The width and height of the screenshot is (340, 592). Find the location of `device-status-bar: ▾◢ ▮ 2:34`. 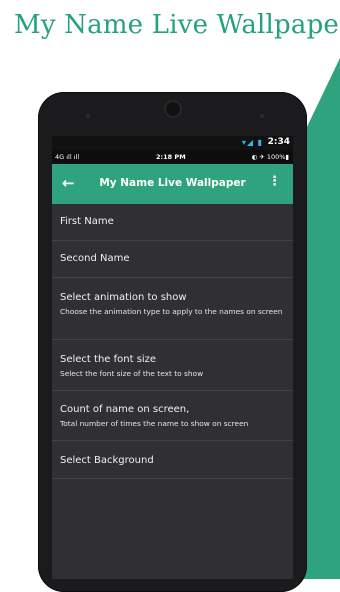

device-status-bar: ▾◢ ▮ 2:34 is located at coordinates (172, 143).